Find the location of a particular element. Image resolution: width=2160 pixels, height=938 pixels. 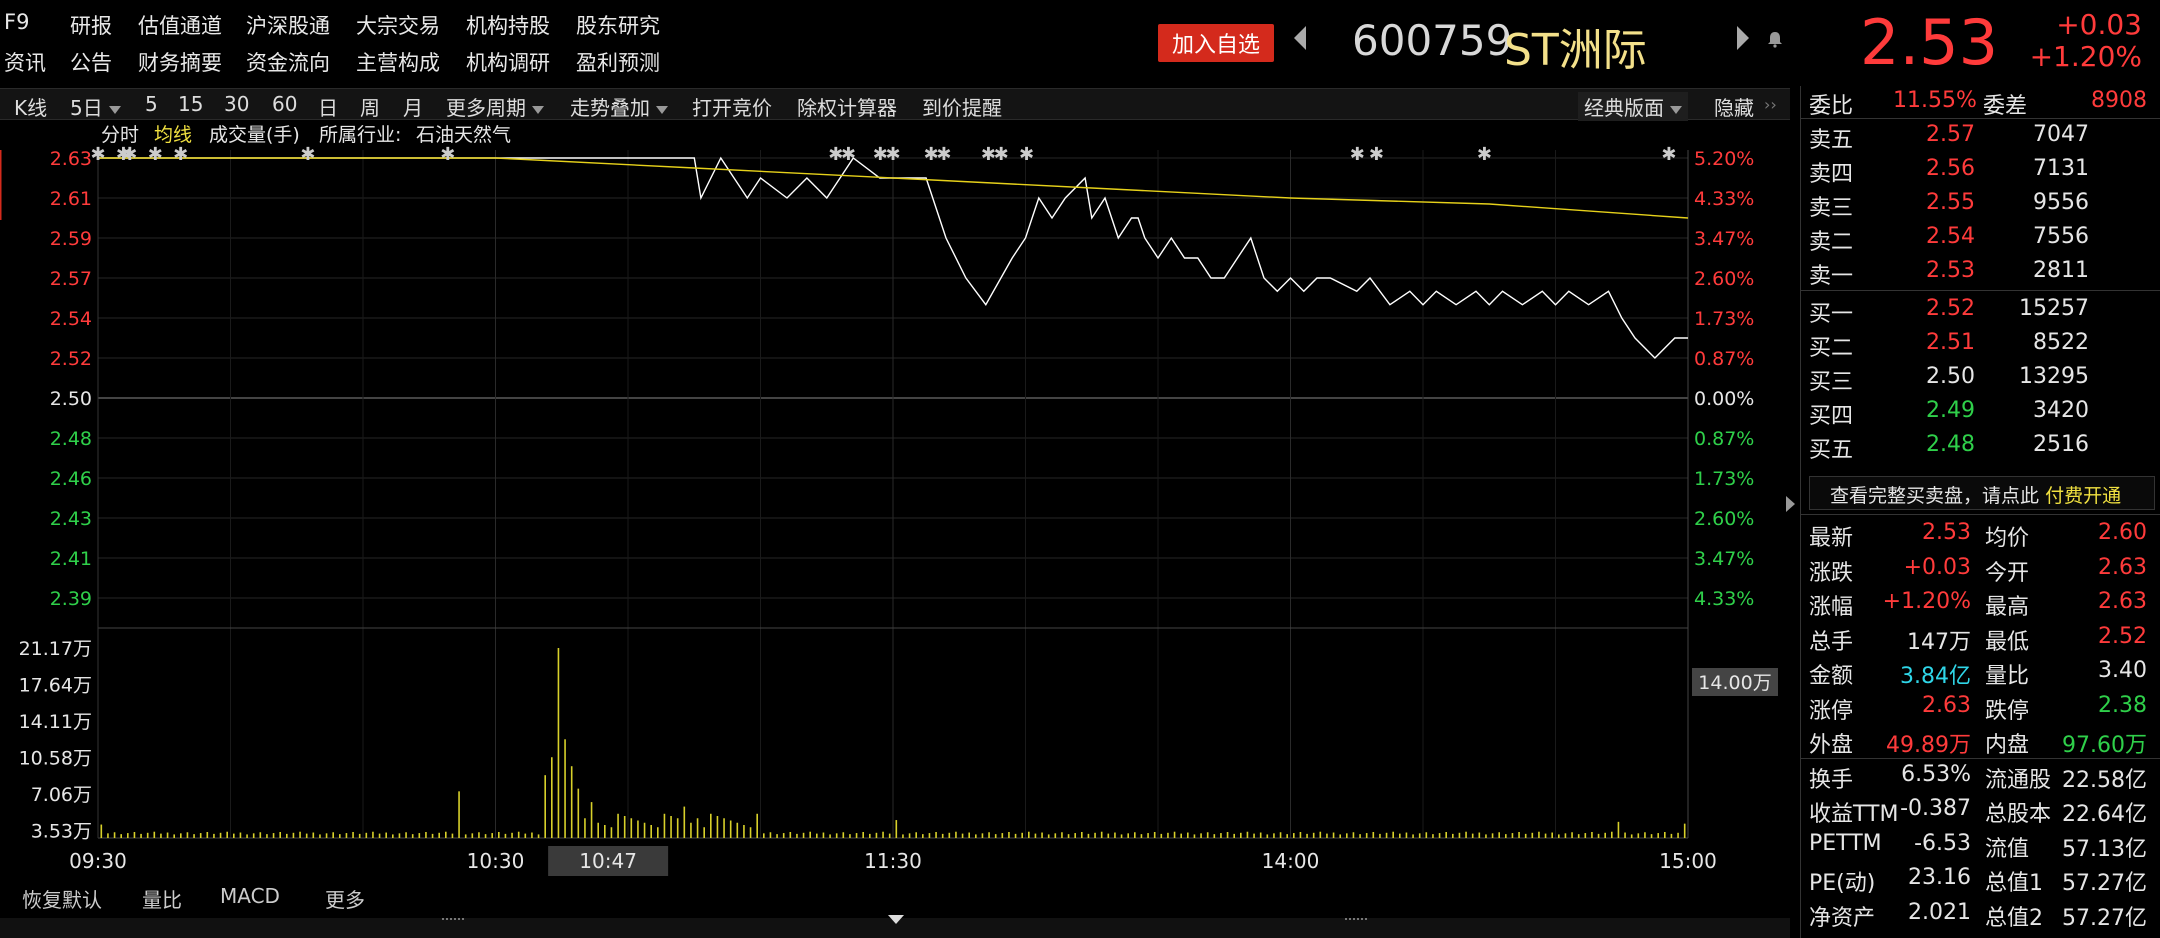

stat-label: 涨跌 is located at coordinates (1831, 573).